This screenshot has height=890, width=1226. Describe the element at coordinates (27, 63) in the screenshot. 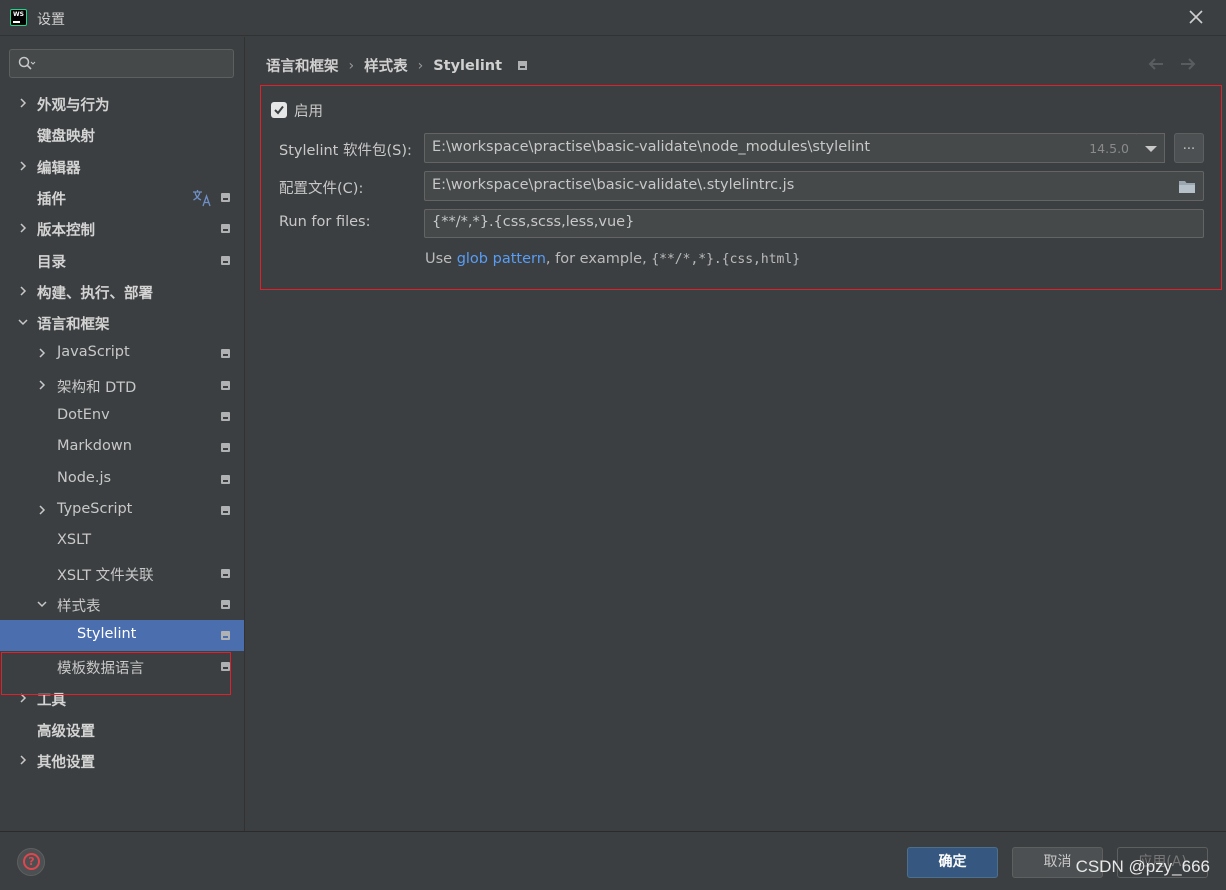

I see `search-icon` at that location.